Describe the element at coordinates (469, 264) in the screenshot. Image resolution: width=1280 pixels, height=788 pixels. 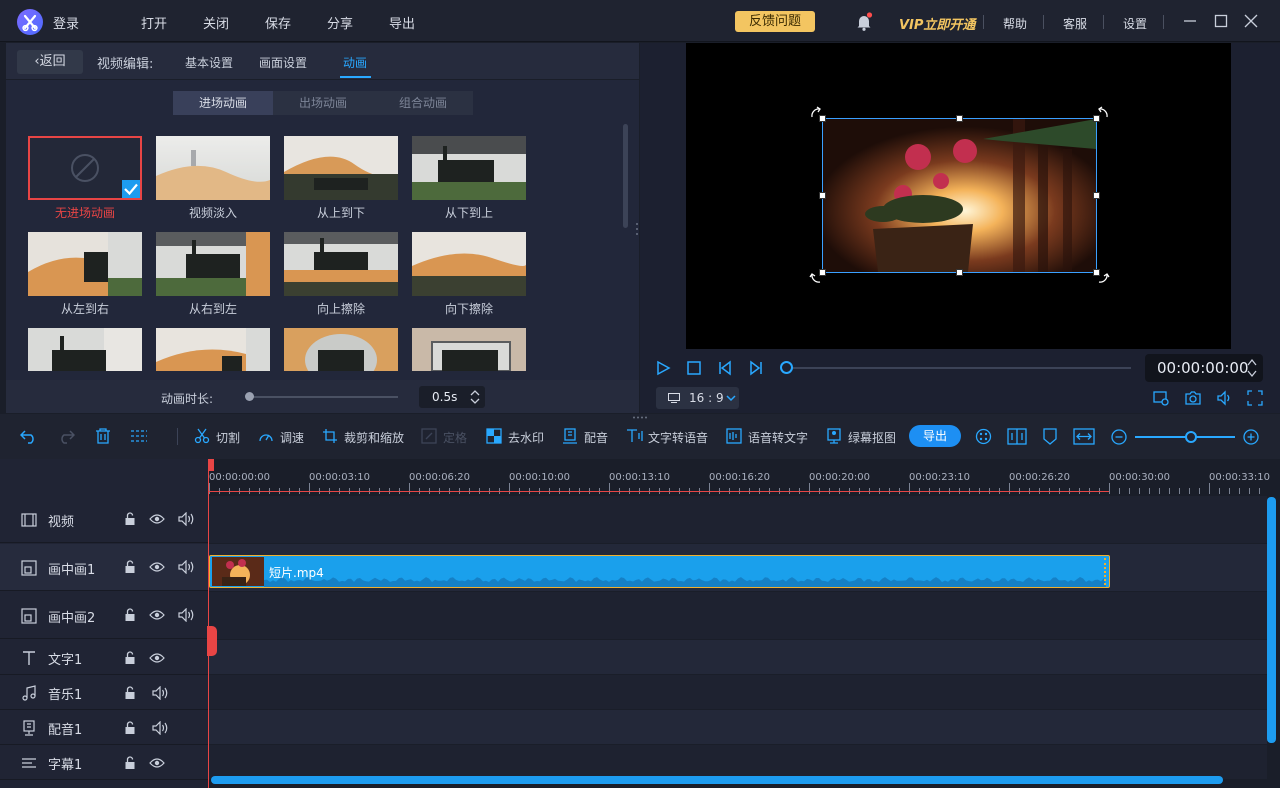
I see `animation-thumb-wipe-down` at that location.